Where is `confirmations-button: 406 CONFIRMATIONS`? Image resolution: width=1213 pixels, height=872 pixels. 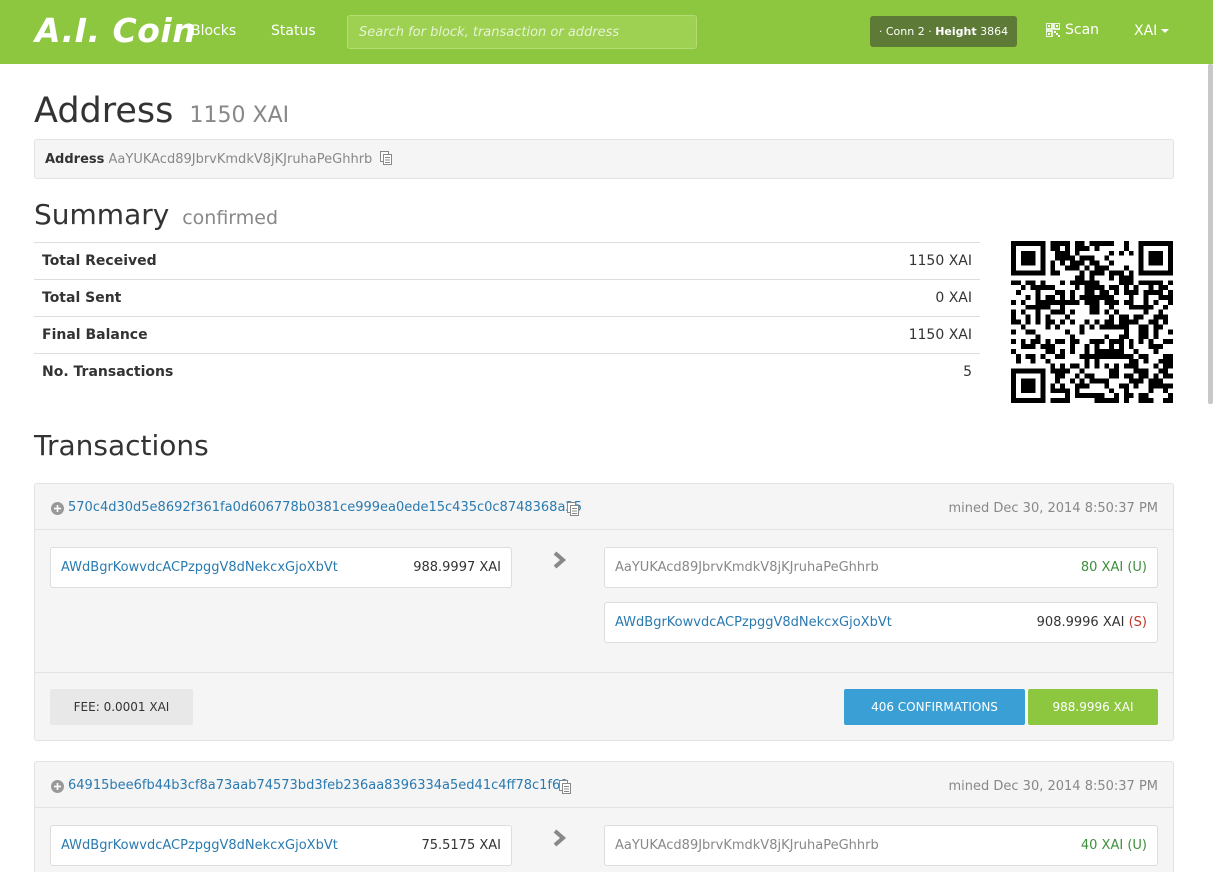
confirmations-button: 406 CONFIRMATIONS is located at coordinates (934, 707).